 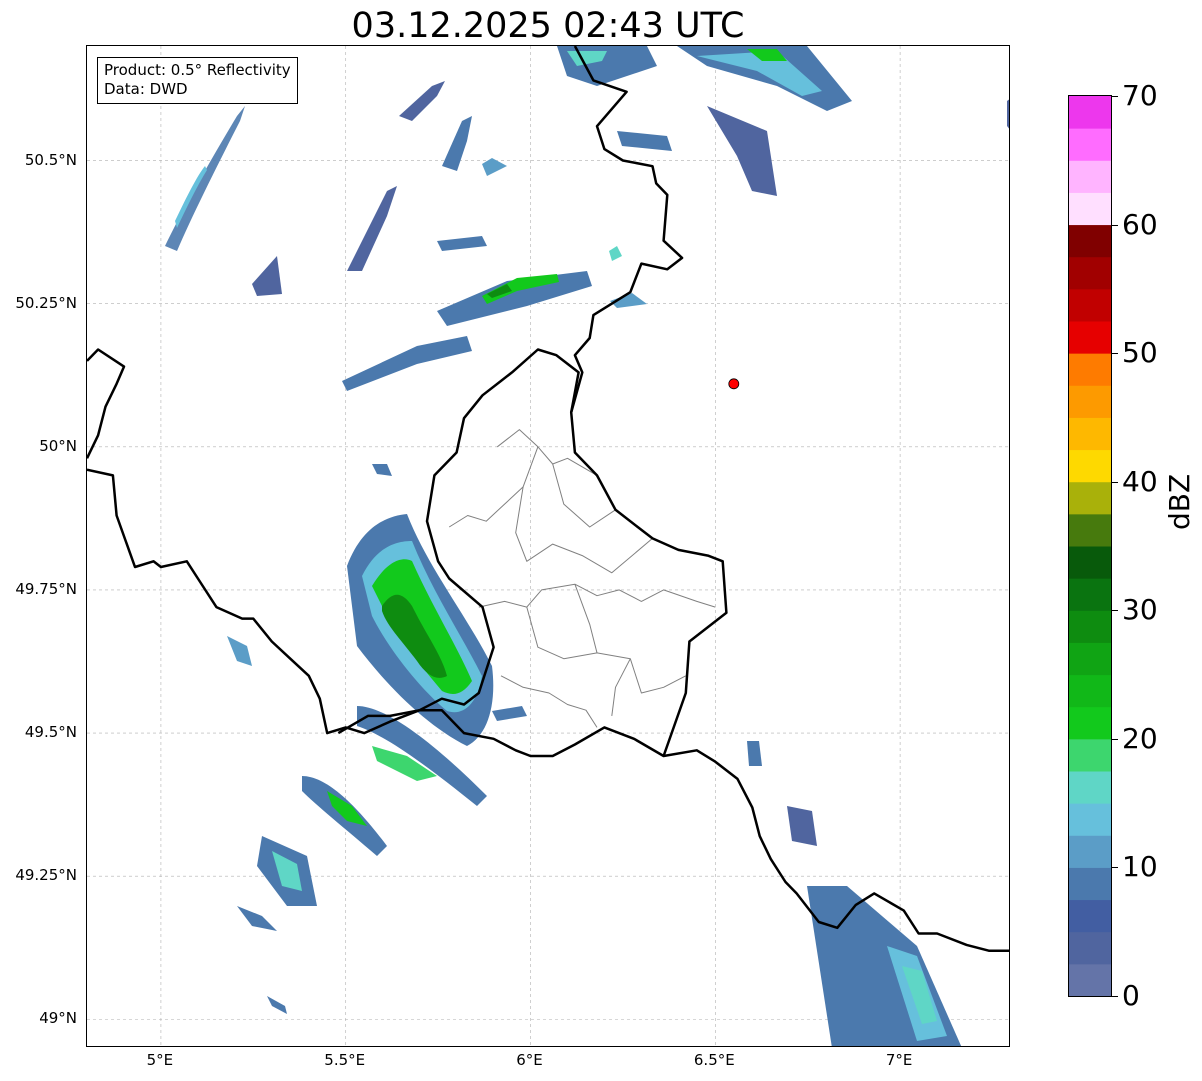 I want to click on colorbar, so click(x=1090, y=546).